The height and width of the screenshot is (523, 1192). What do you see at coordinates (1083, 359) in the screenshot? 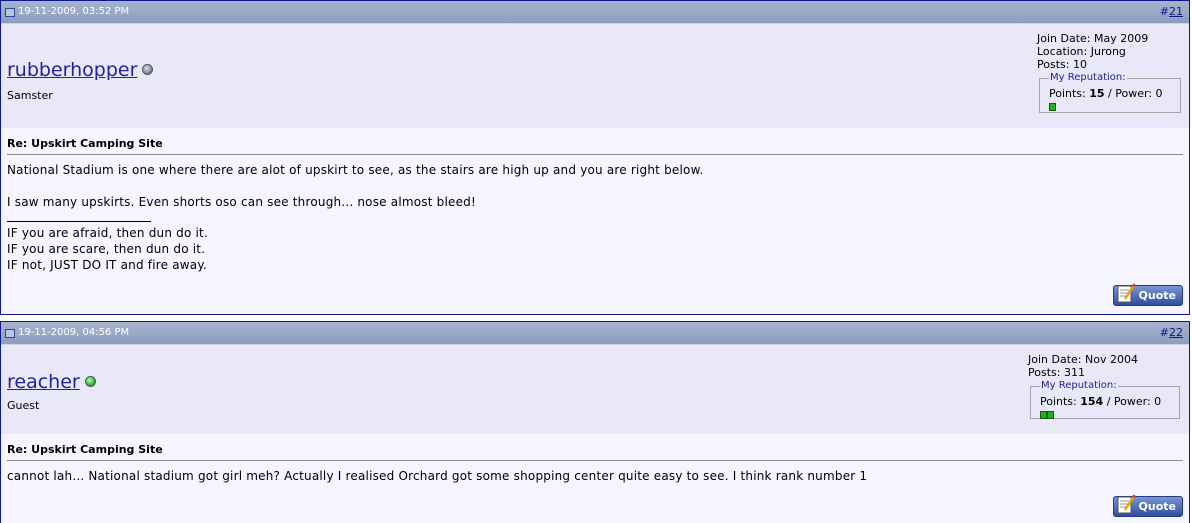
I see `join-date: Join Date: Nov 2004` at bounding box center [1083, 359].